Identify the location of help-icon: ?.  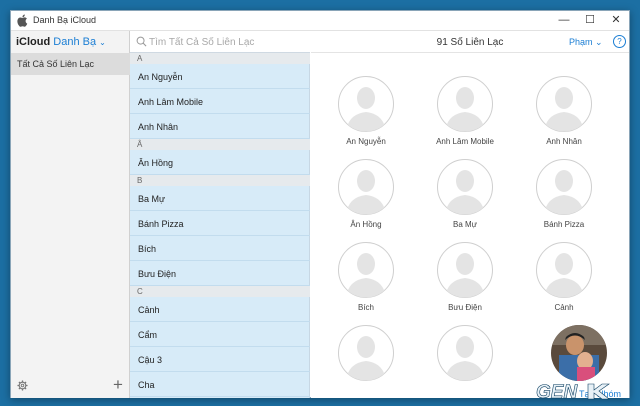
(619, 41).